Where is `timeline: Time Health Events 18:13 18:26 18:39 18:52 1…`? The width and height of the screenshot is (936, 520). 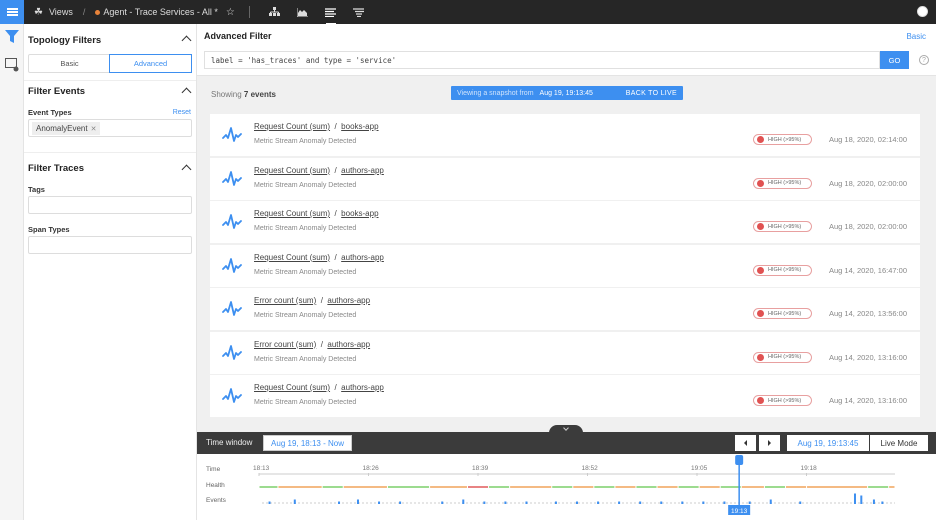 timeline: Time Health Events 18:13 18:26 18:39 18:52 1… is located at coordinates (566, 487).